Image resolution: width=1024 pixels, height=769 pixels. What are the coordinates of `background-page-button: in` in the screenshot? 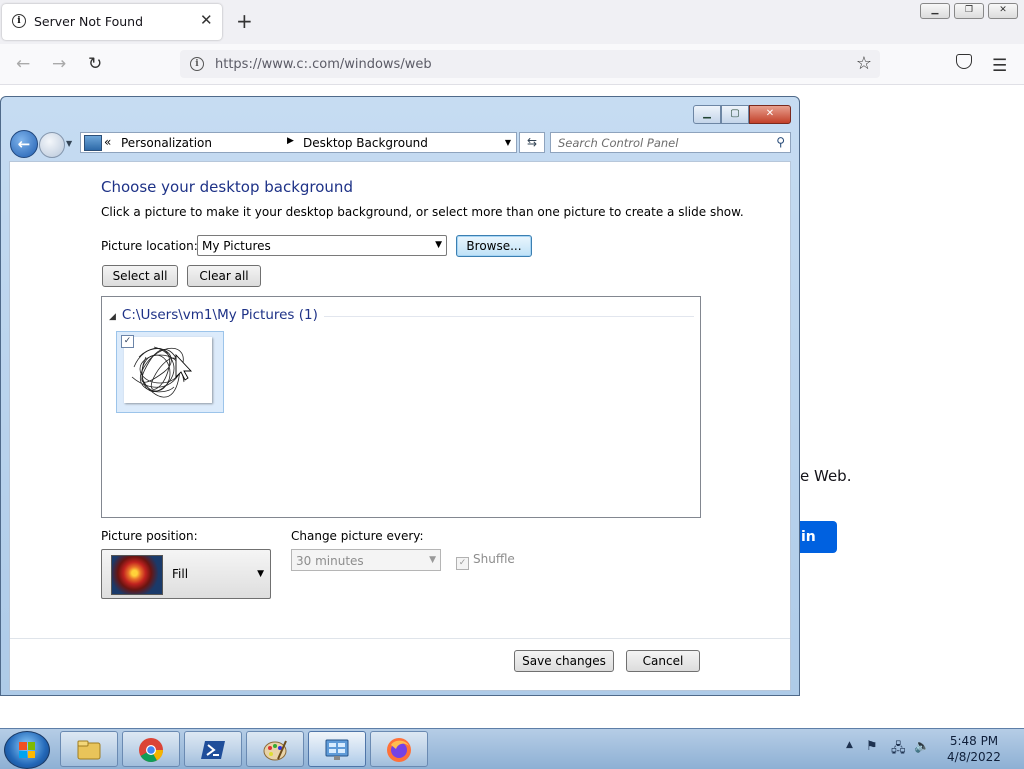 It's located at (817, 537).